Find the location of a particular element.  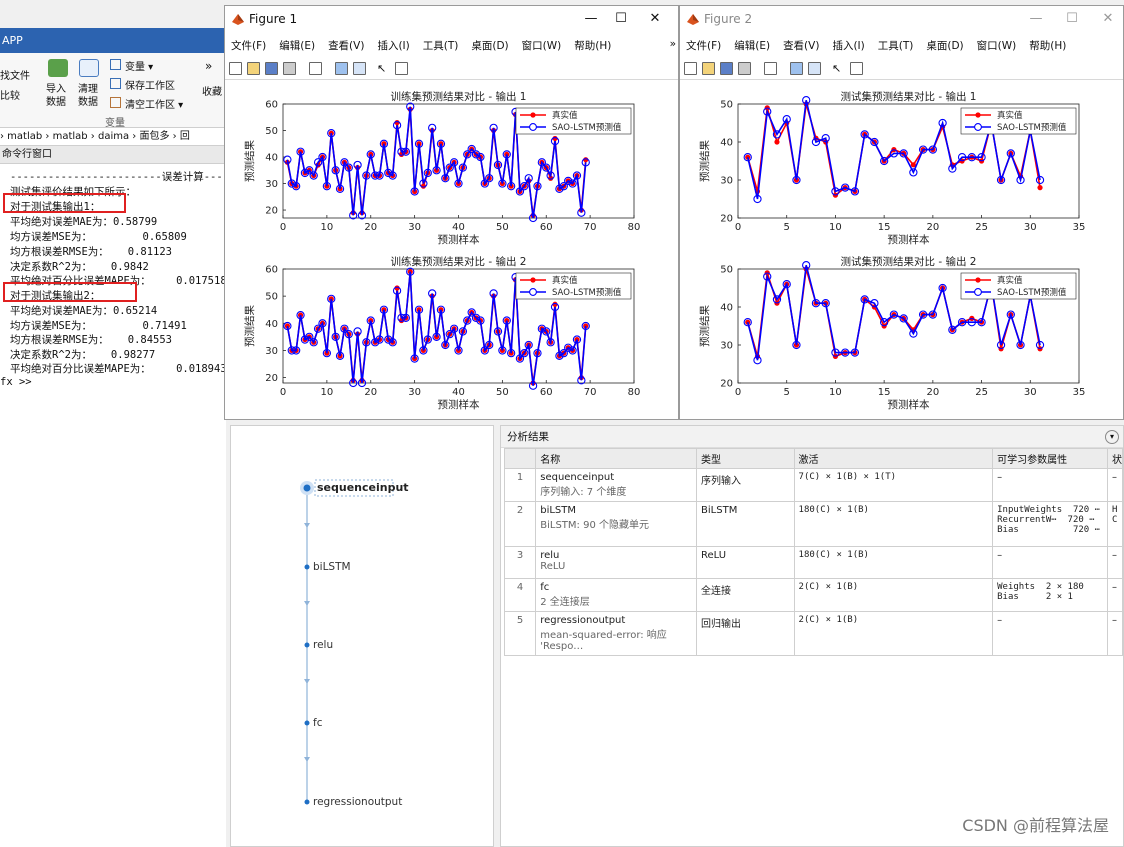

col-learnables: 可学习参数属性 is located at coordinates (1050, 458).